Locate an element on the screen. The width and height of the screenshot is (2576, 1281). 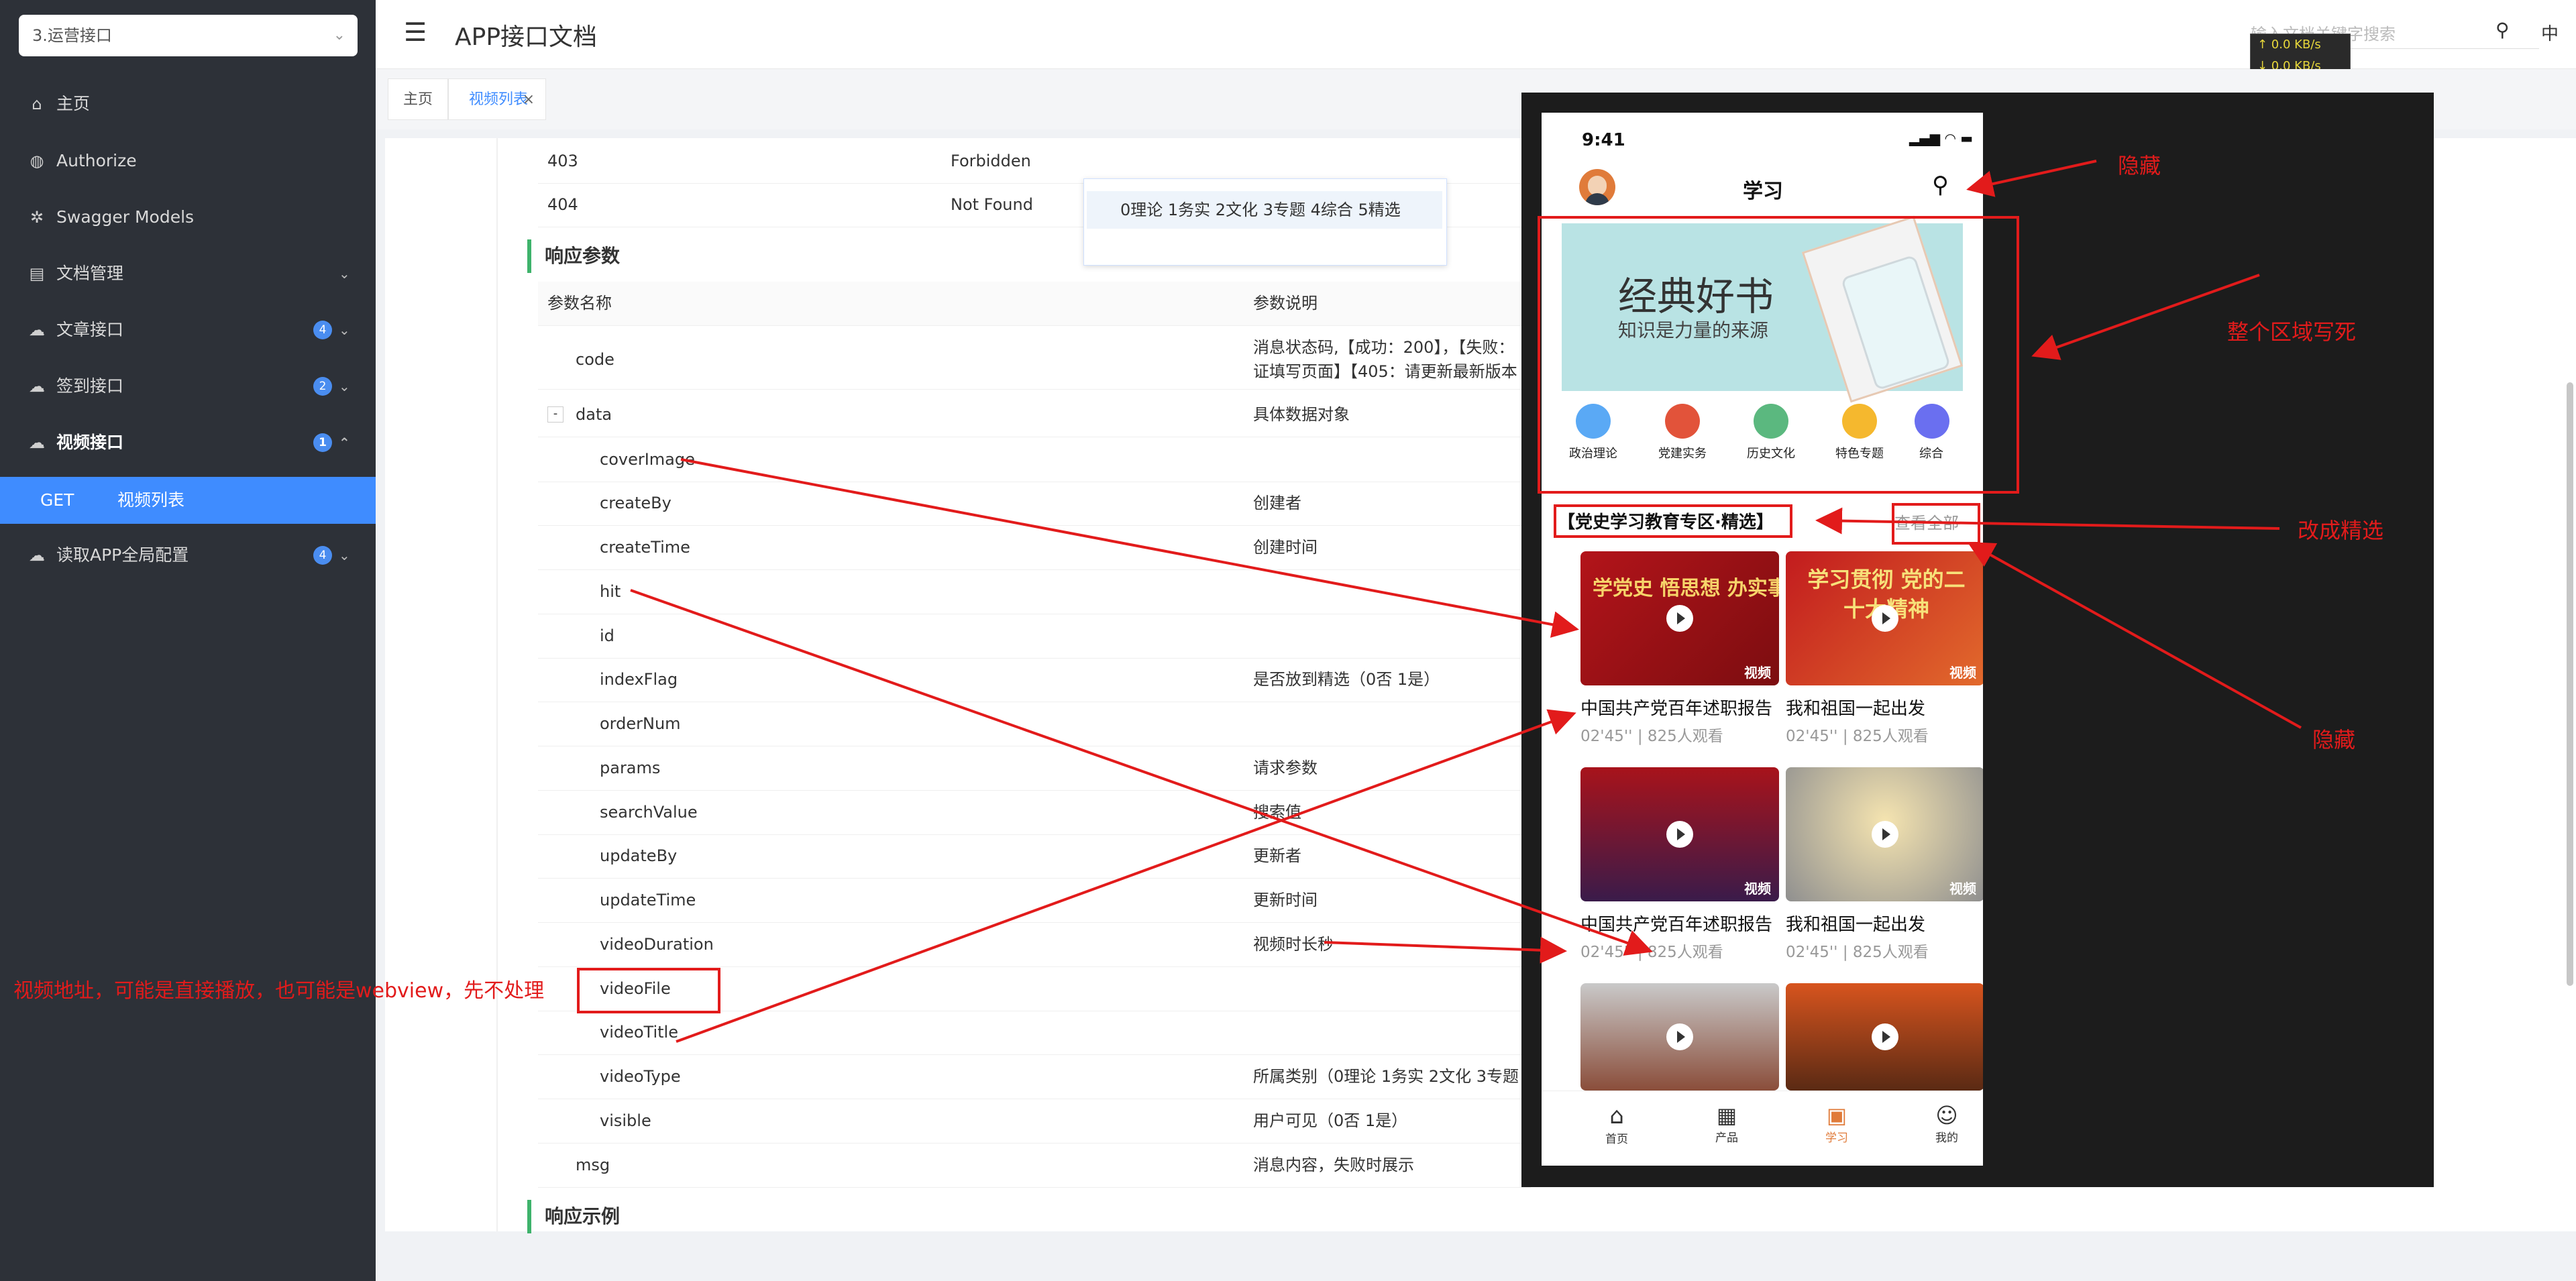
arrow-coverimage is located at coordinates (1129, 548).